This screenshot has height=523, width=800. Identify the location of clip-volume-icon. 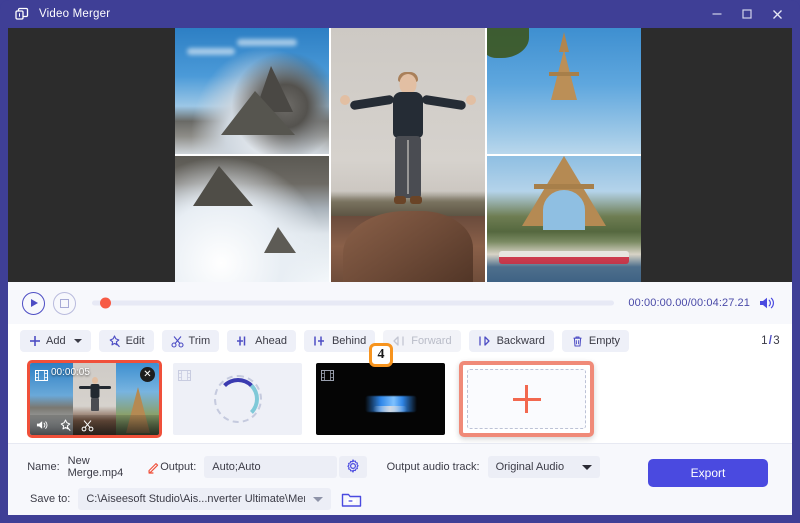
(43, 425).